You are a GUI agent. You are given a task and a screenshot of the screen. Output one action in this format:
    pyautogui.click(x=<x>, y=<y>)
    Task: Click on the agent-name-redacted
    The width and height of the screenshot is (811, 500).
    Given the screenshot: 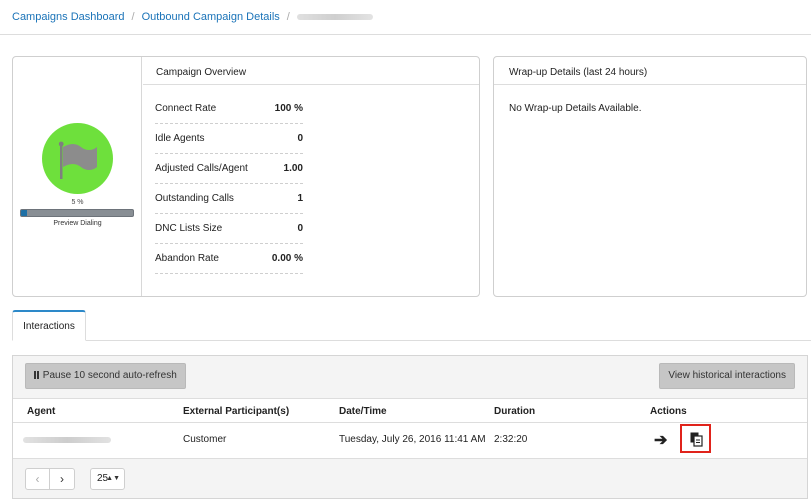 What is the action you would take?
    pyautogui.click(x=67, y=440)
    